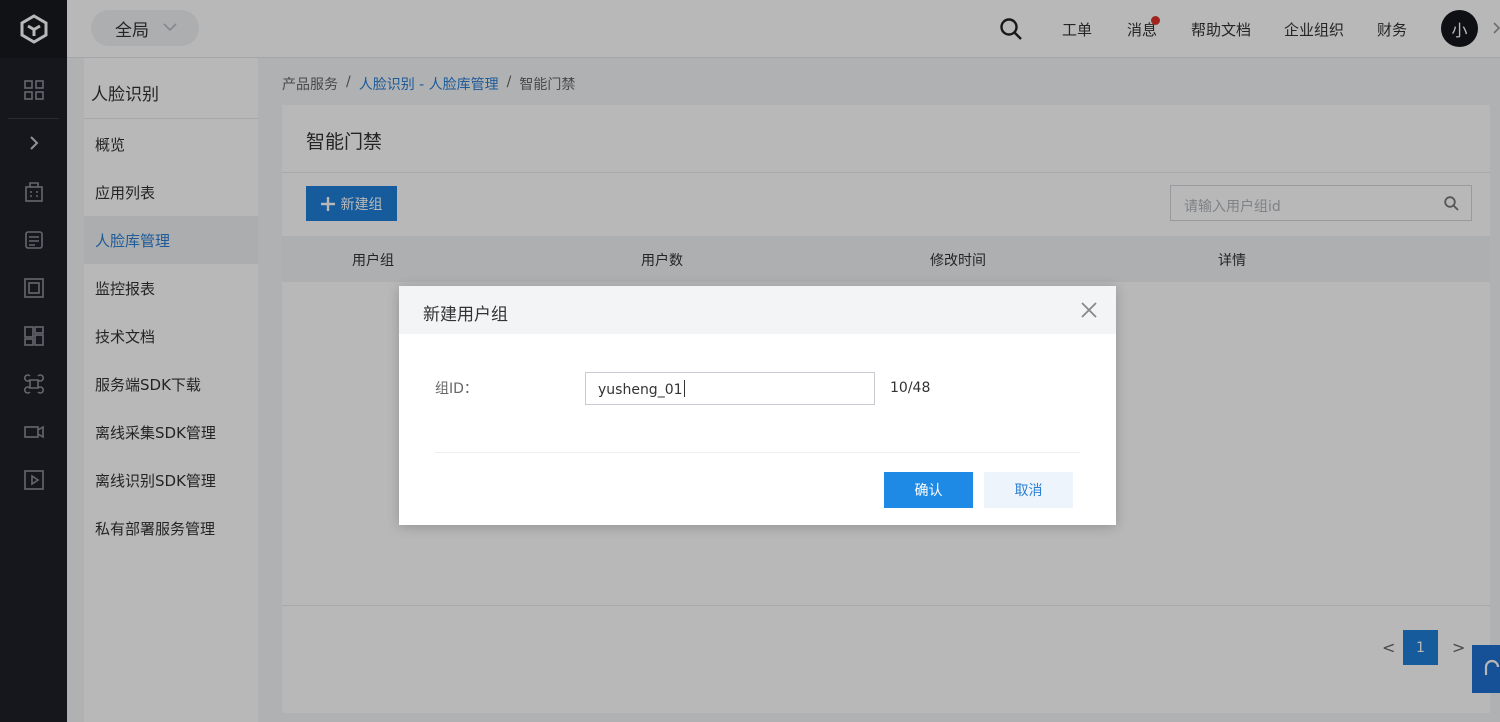 The image size is (1500, 722). Describe the element at coordinates (757, 452) in the screenshot. I see `divider` at that location.